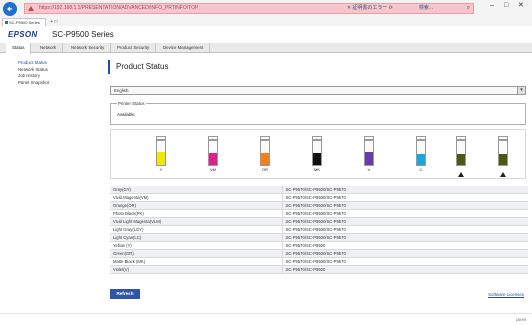 This screenshot has width=532, height=325. Describe the element at coordinates (196, 214) in the screenshot. I see `ink-name-cell: Photo Black(PK)` at that location.